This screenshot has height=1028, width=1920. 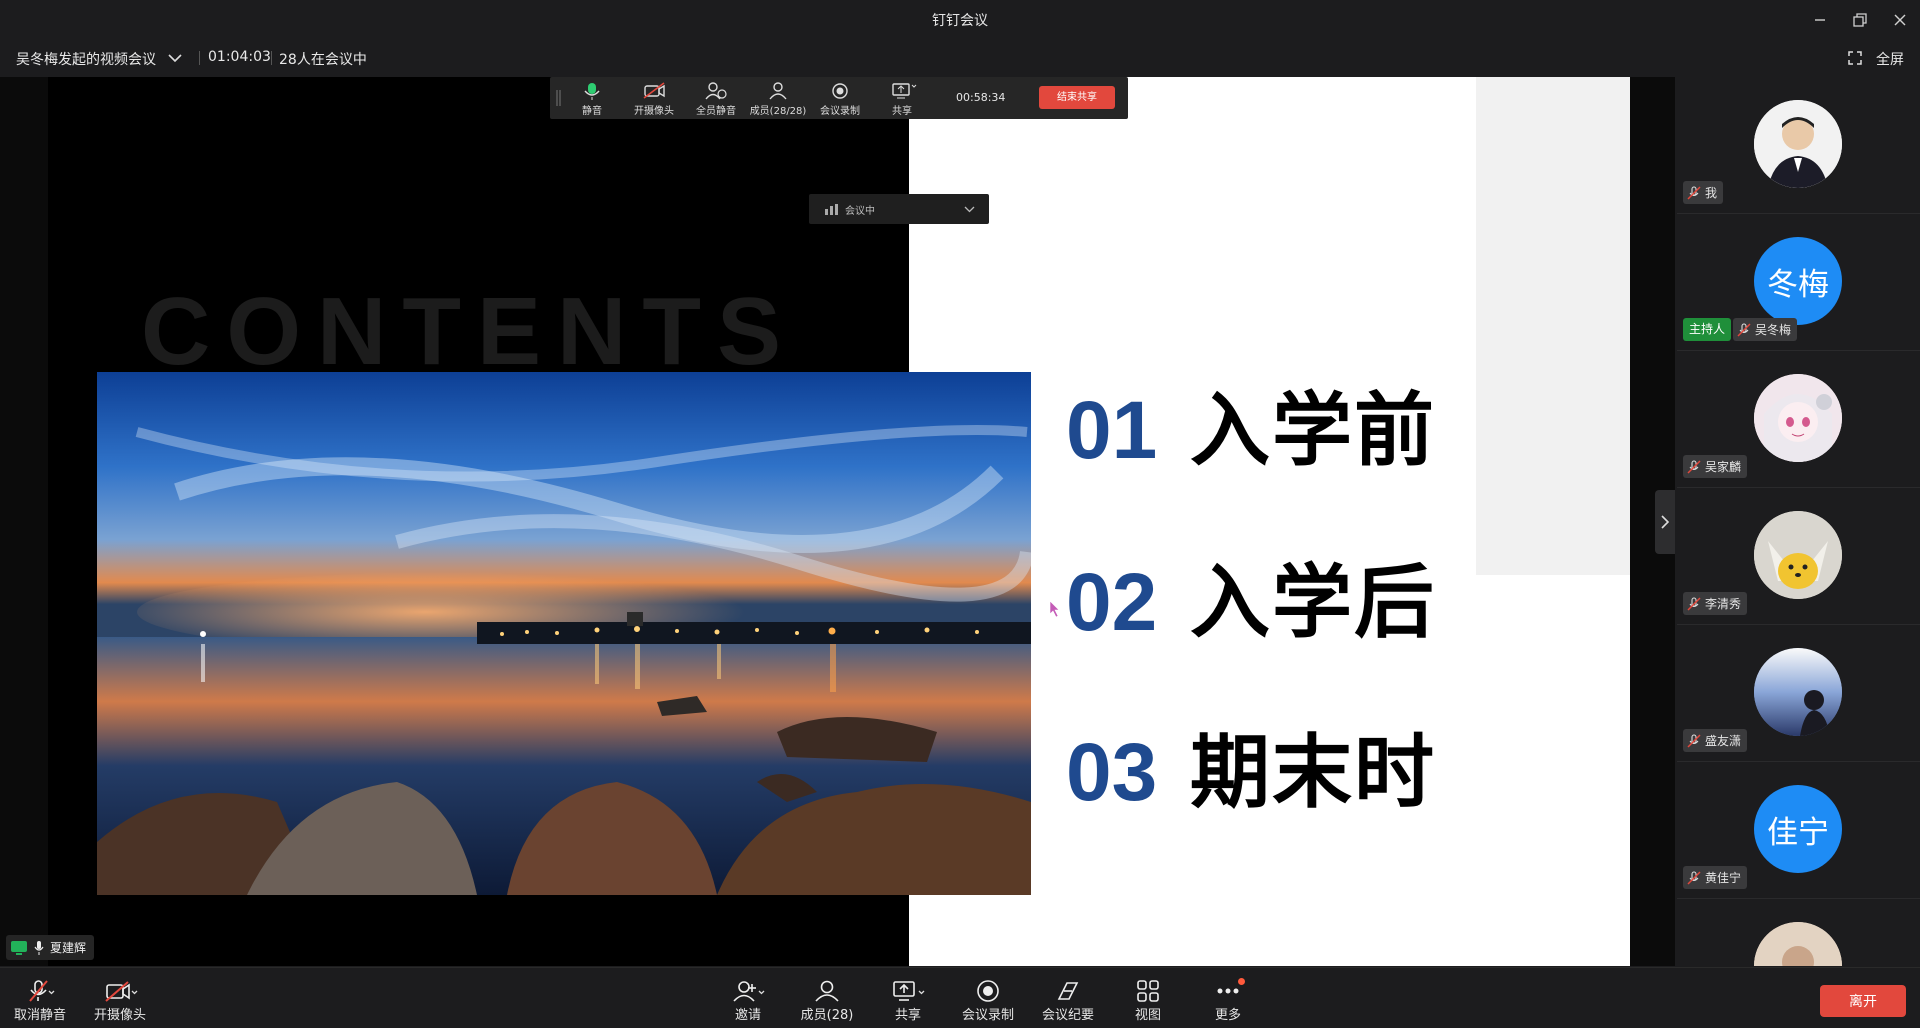 I want to click on share-mute-button: 静音, so click(x=592, y=99).